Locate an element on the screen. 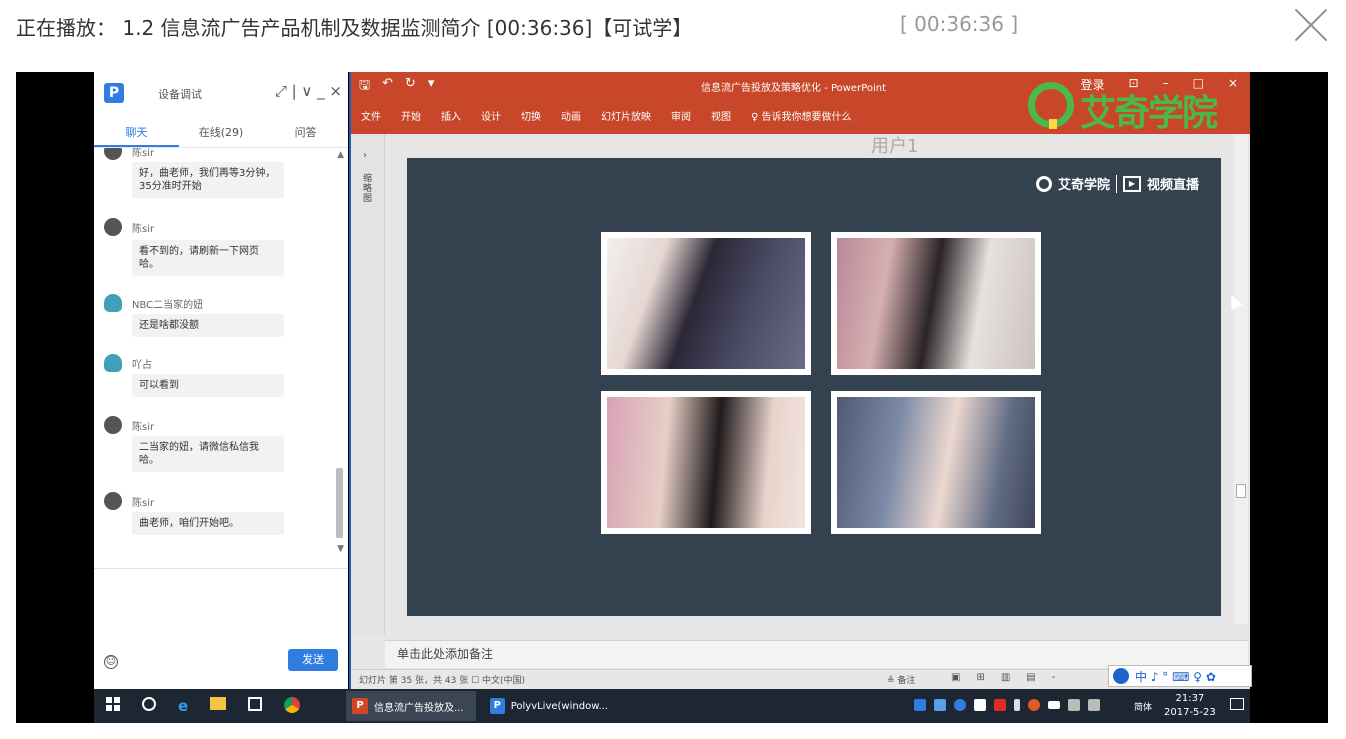  message-text: 好，曲老师，我们再等3分钟，35分准时开始 is located at coordinates (208, 180).